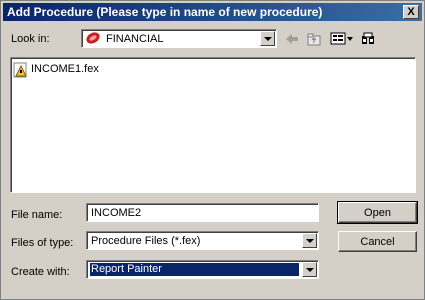  I want to click on folder-icon, so click(93, 38).